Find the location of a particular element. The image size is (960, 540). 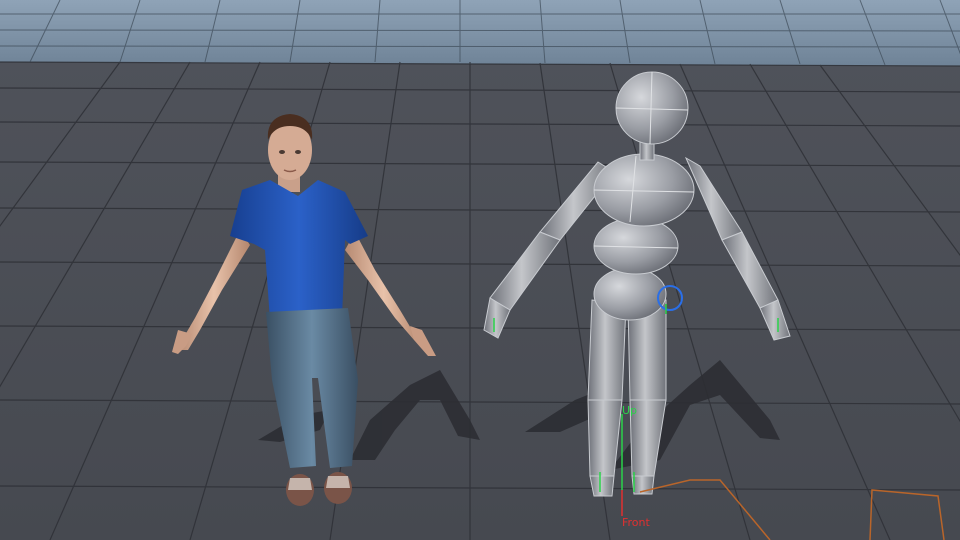

front-axis-label: Front is located at coordinates (636, 522).